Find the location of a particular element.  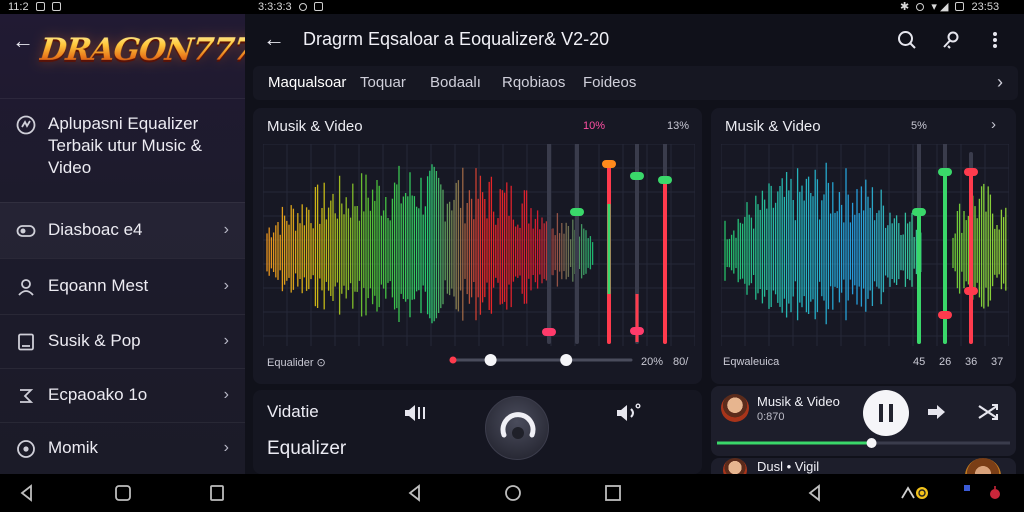

volume-label: Vidatie is located at coordinates (293, 411).